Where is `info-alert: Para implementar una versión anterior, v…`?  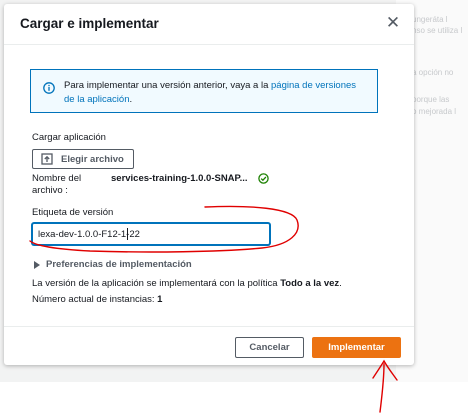
info-alert: Para implementar una versión anterior, v… is located at coordinates (204, 91).